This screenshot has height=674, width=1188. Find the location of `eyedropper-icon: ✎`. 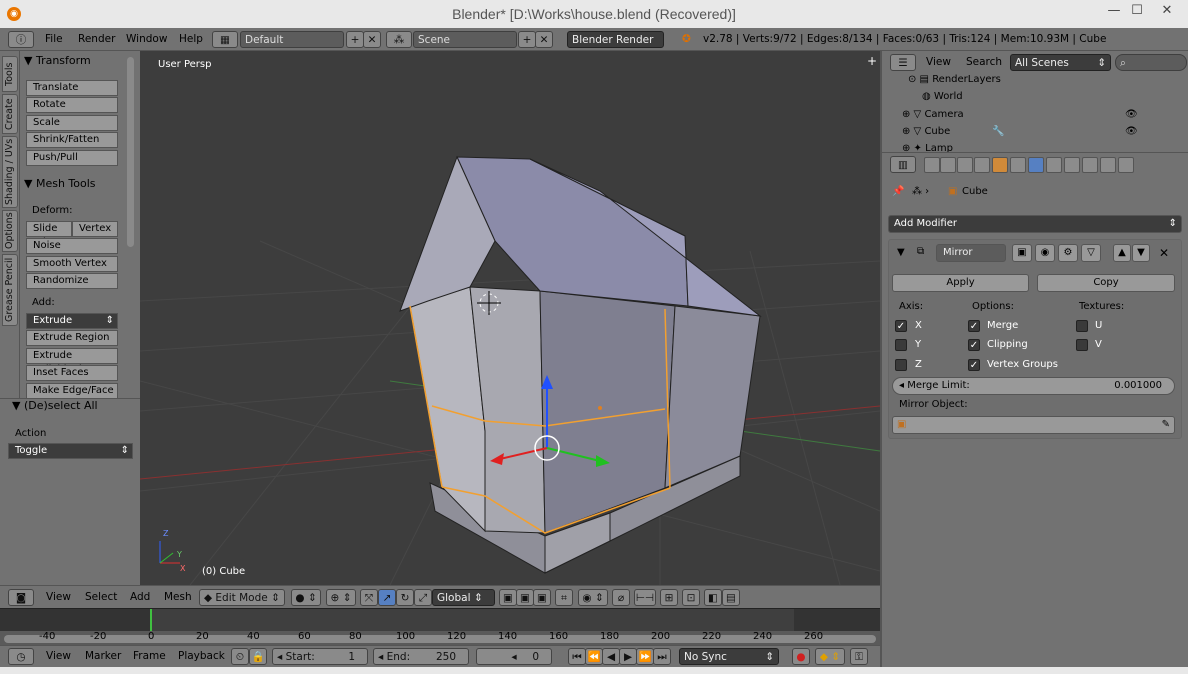

eyedropper-icon: ✎ is located at coordinates (1166, 425).